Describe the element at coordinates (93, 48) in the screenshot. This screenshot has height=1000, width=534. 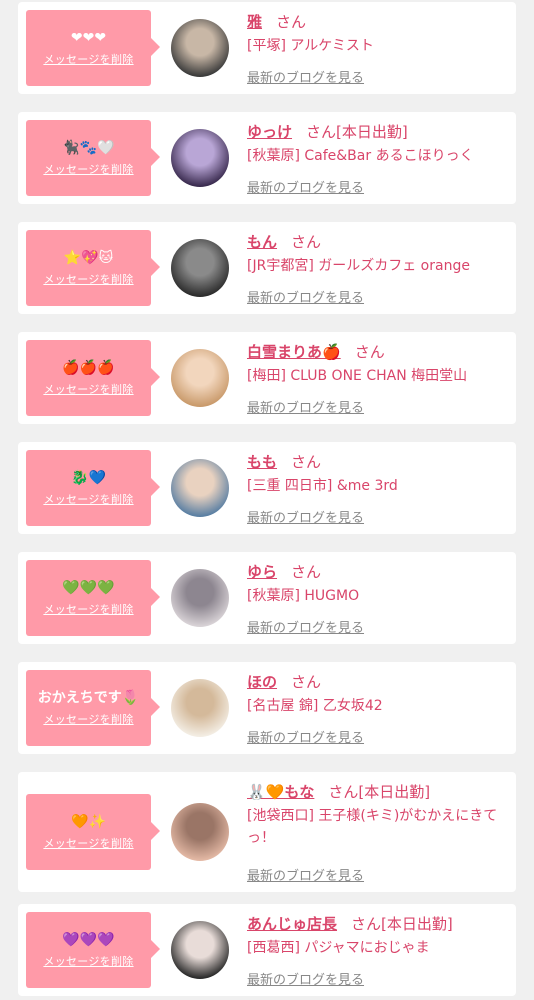
I see `message-bubble: ❤❤❤ メッセージを削除` at that location.